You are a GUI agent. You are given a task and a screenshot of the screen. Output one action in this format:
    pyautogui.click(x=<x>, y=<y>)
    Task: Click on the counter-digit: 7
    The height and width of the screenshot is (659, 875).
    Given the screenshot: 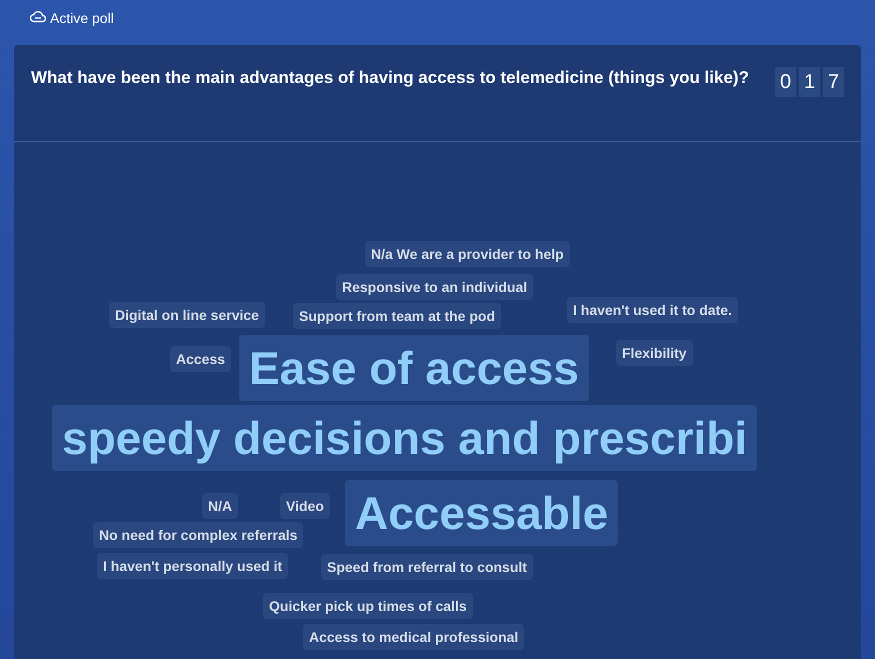 What is the action you would take?
    pyautogui.click(x=833, y=82)
    